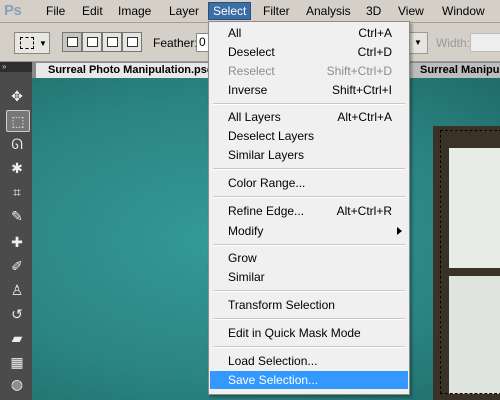 Image resolution: width=500 pixels, height=400 pixels. I want to click on menu-file: File, so click(55, 11).